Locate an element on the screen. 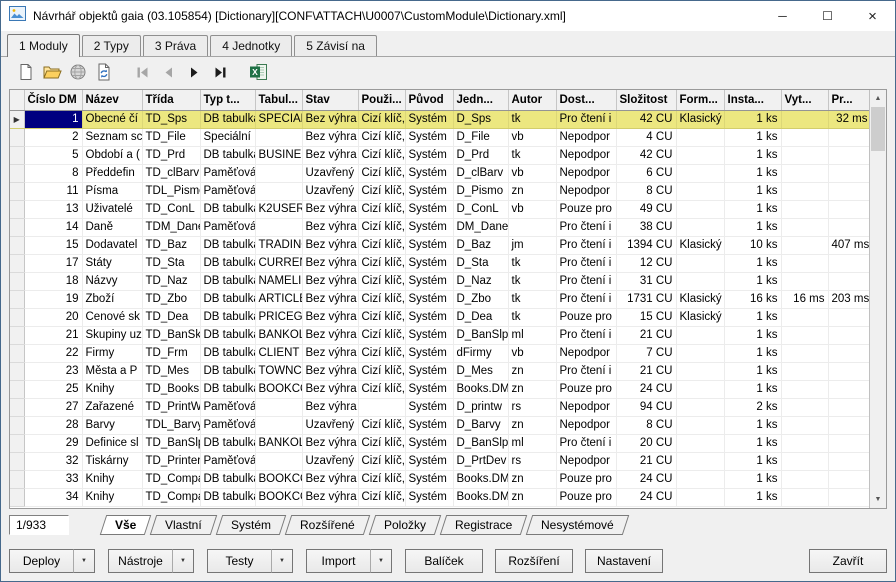  grid-cell: 11 is located at coordinates (53, 191).